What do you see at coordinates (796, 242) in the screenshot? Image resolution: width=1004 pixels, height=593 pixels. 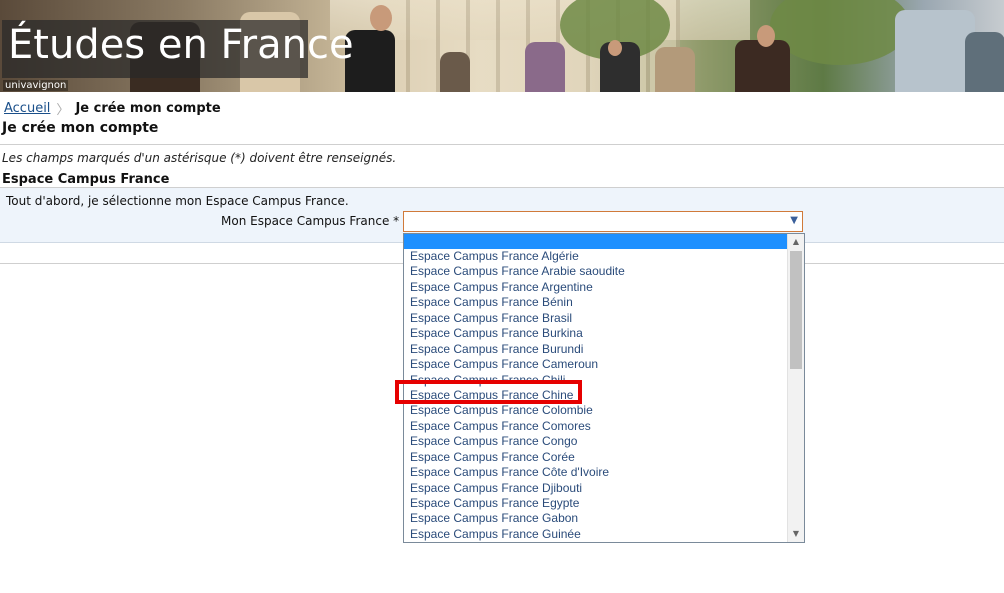 I see `scroll-up-icon: ▲` at bounding box center [796, 242].